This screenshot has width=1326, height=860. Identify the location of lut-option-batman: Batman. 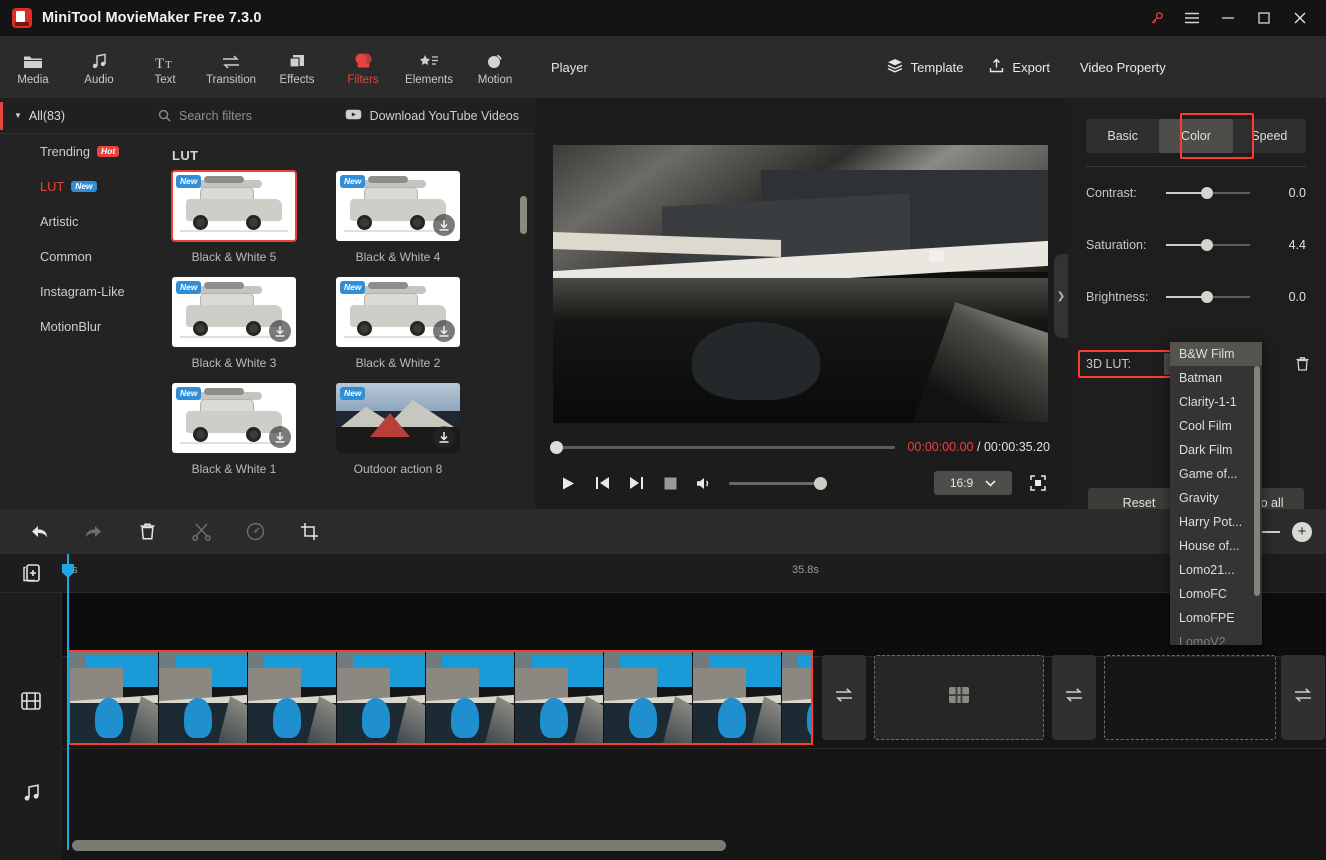
(1216, 378).